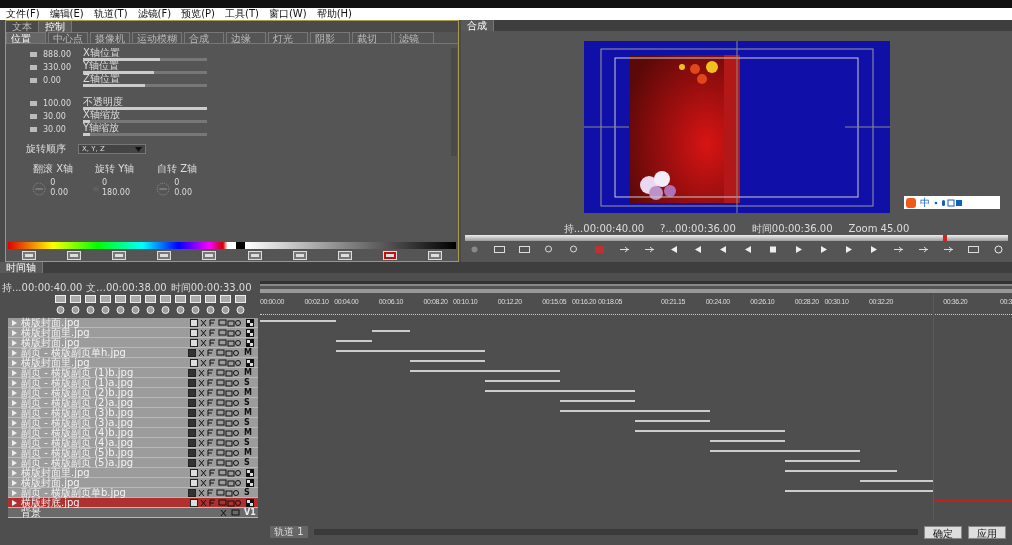 The image size is (1012, 545). Describe the element at coordinates (21, 267) in the screenshot. I see `panel-tab: 时间轴` at that location.